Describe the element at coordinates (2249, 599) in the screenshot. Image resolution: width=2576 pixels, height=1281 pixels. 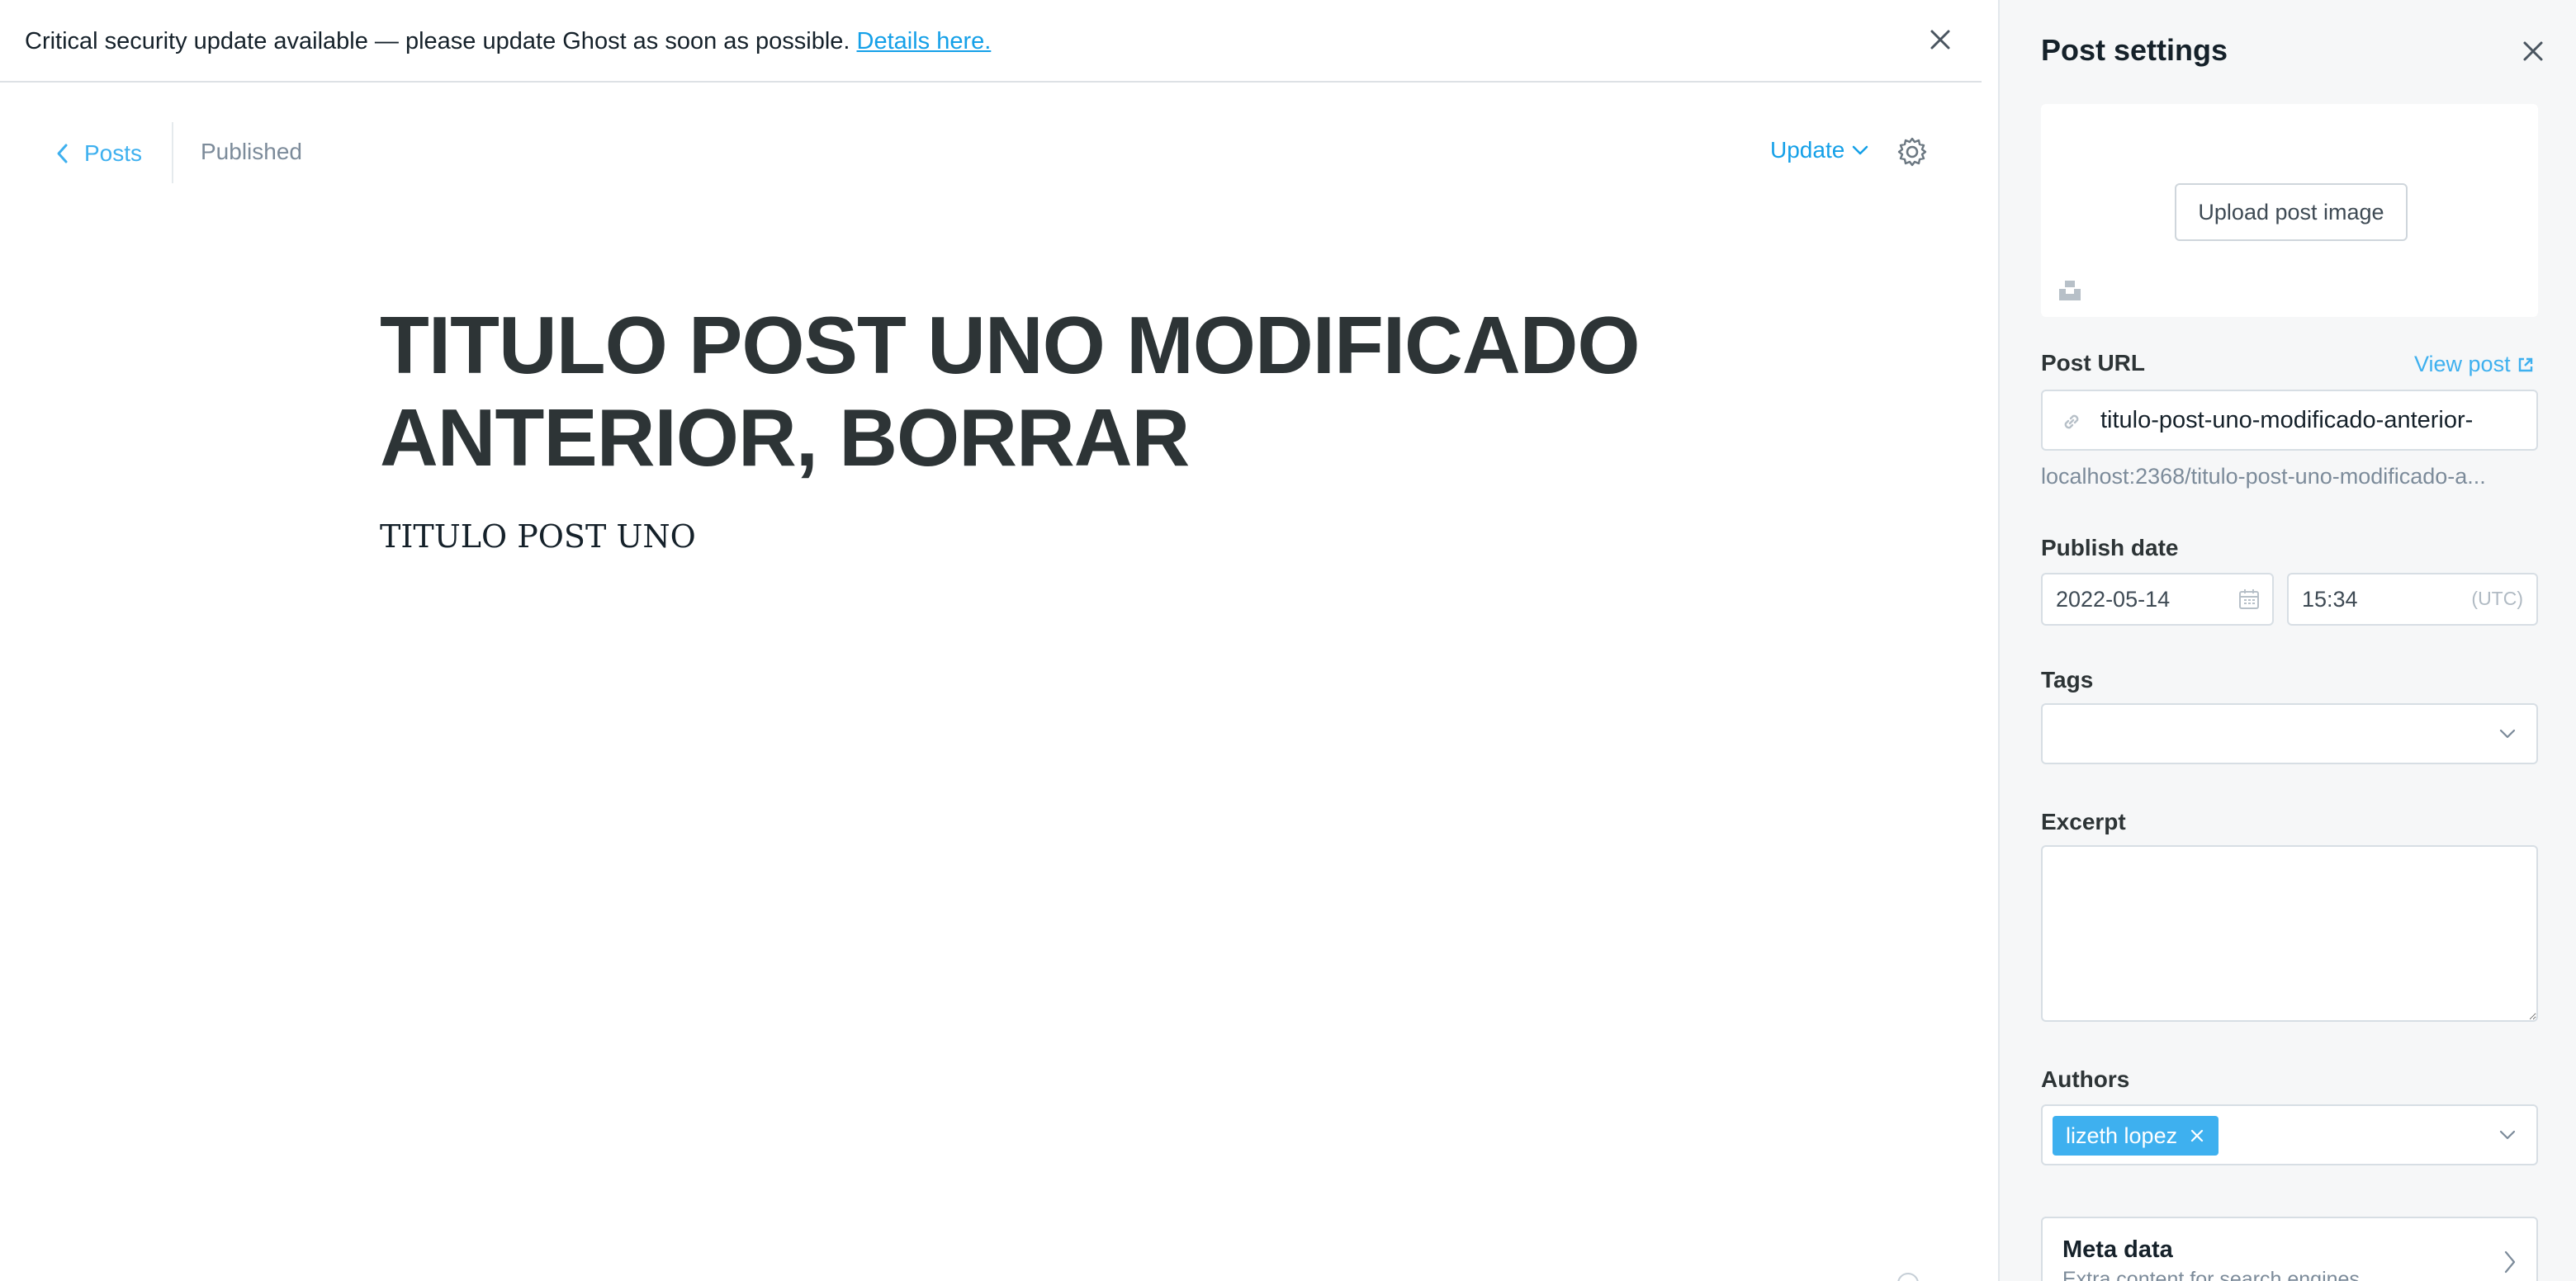
I see `calendar-icon` at that location.